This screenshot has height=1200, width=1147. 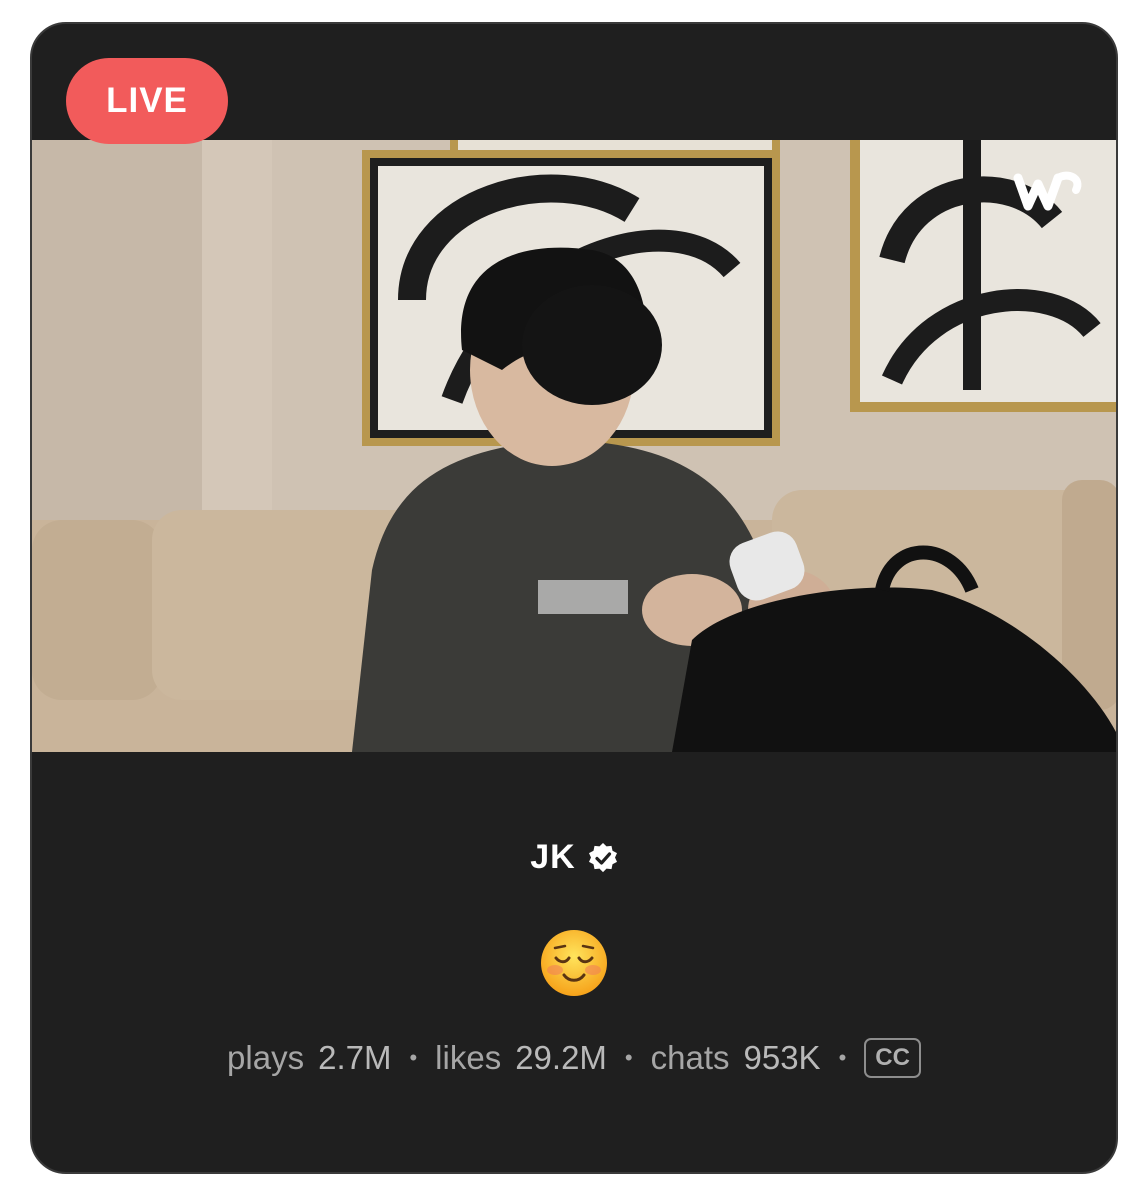 What do you see at coordinates (147, 101) in the screenshot?
I see `live-badge: LIVE` at bounding box center [147, 101].